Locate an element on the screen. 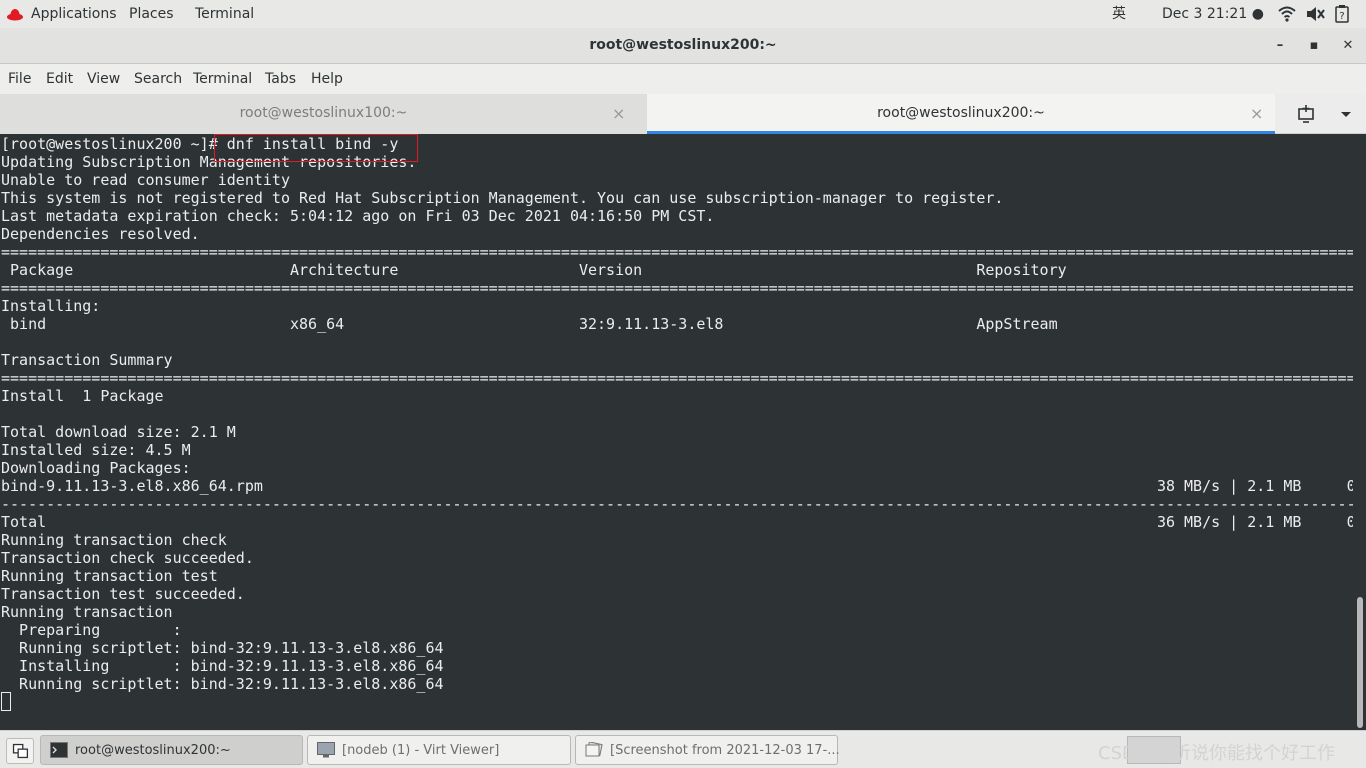 This screenshot has width=1366, height=768. tab-label: root@westoslinux100:~ is located at coordinates (323, 113).